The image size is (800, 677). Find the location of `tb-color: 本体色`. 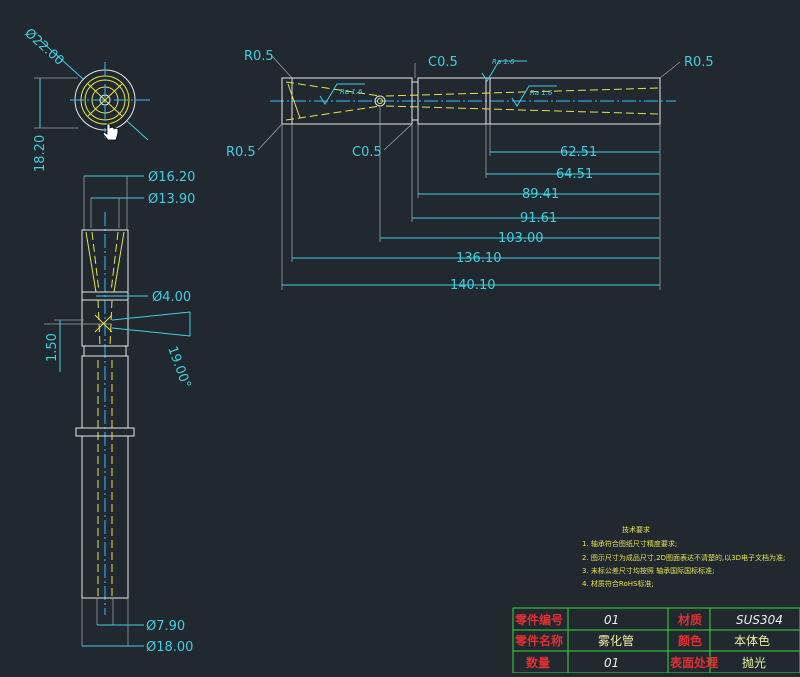

tb-color: 本体色 is located at coordinates (752, 641).